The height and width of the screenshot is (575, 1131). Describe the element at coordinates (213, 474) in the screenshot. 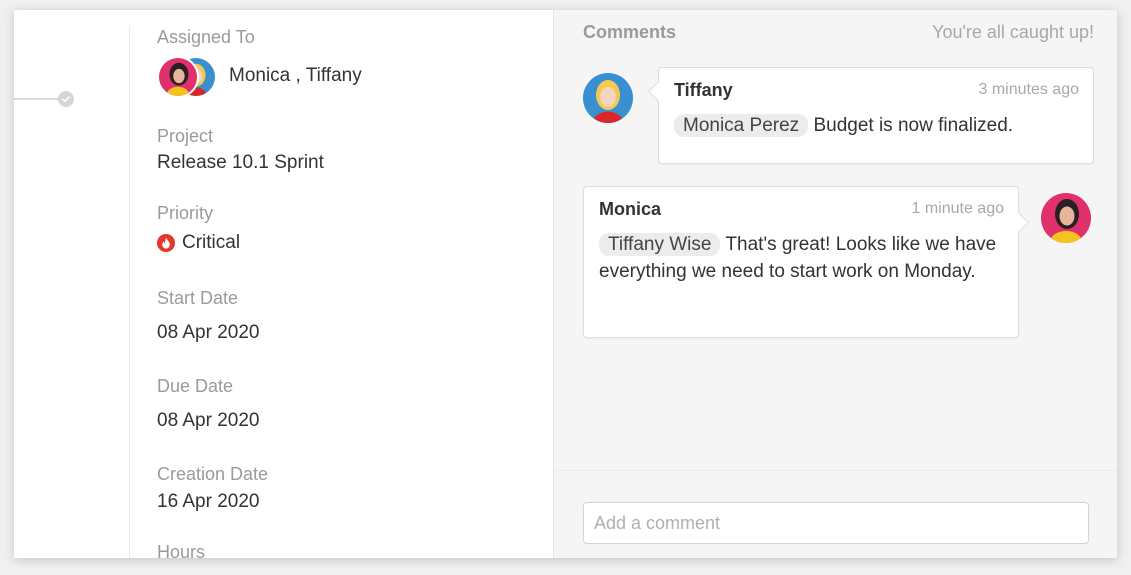

I see `creation-date-label: Creation Date` at that location.